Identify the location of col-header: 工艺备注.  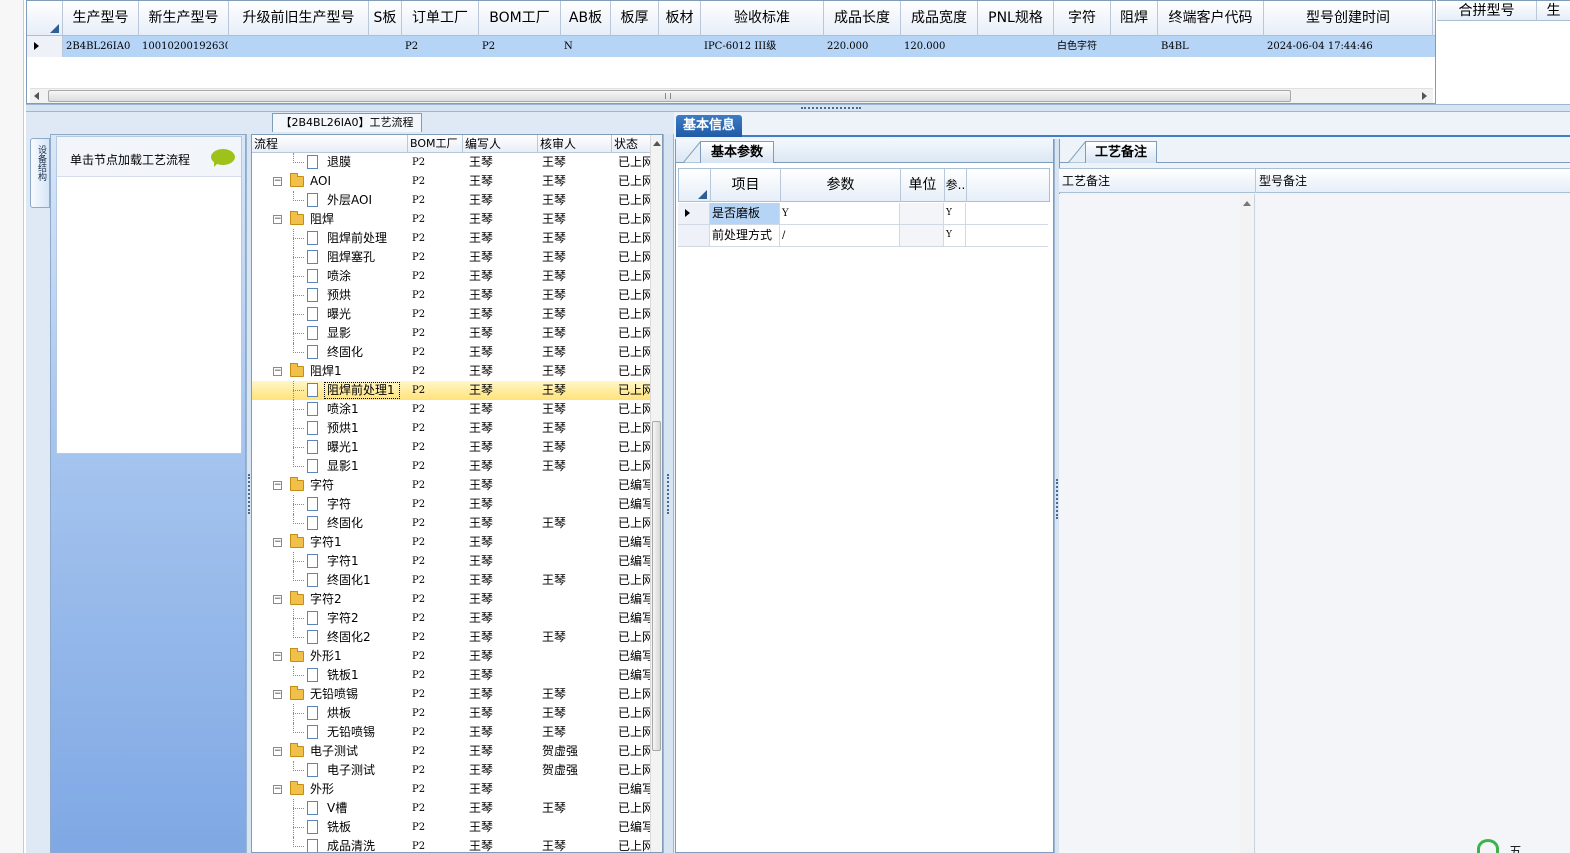
(1157, 181).